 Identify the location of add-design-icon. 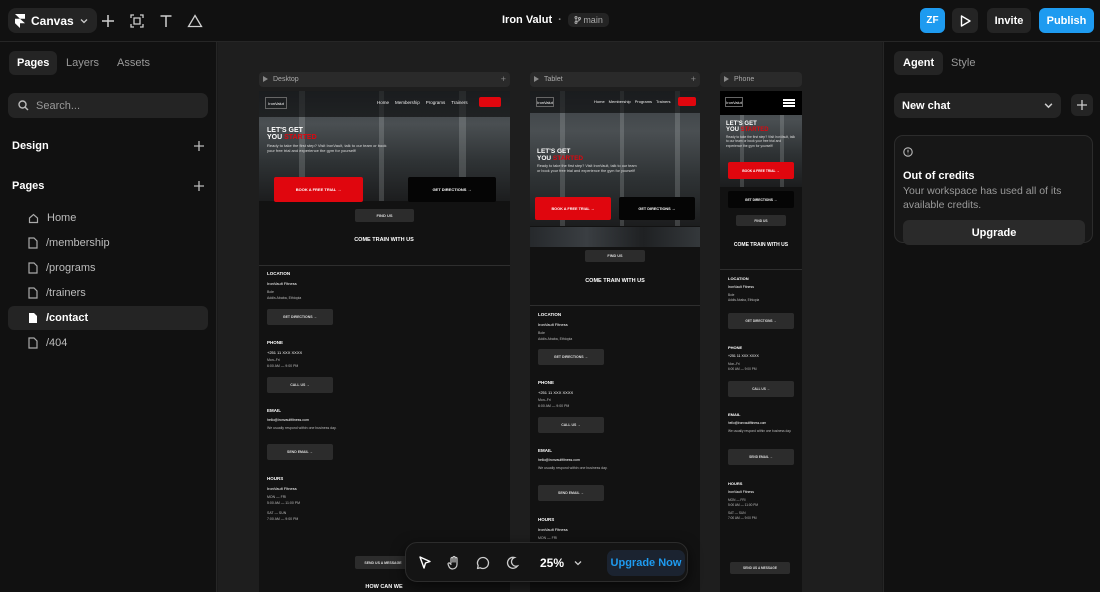
(199, 146).